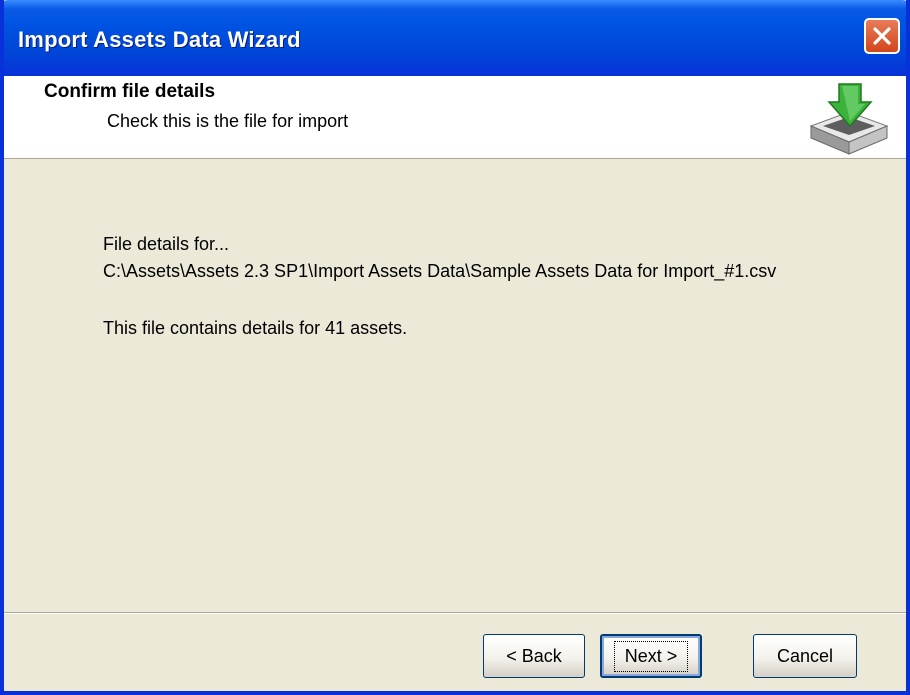 The width and height of the screenshot is (910, 695). I want to click on cancel-button: Cancel, so click(805, 656).